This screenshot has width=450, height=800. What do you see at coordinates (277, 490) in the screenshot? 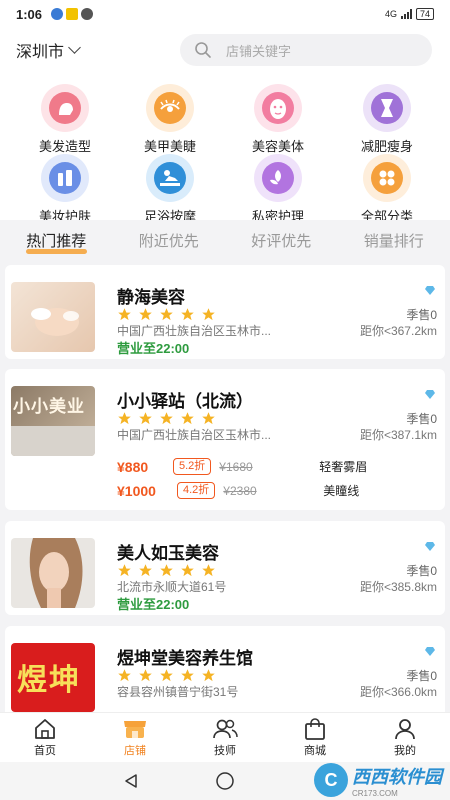
I see `deal-item: ¥1000 4.2折 ¥2380 美瞳线` at bounding box center [277, 490].